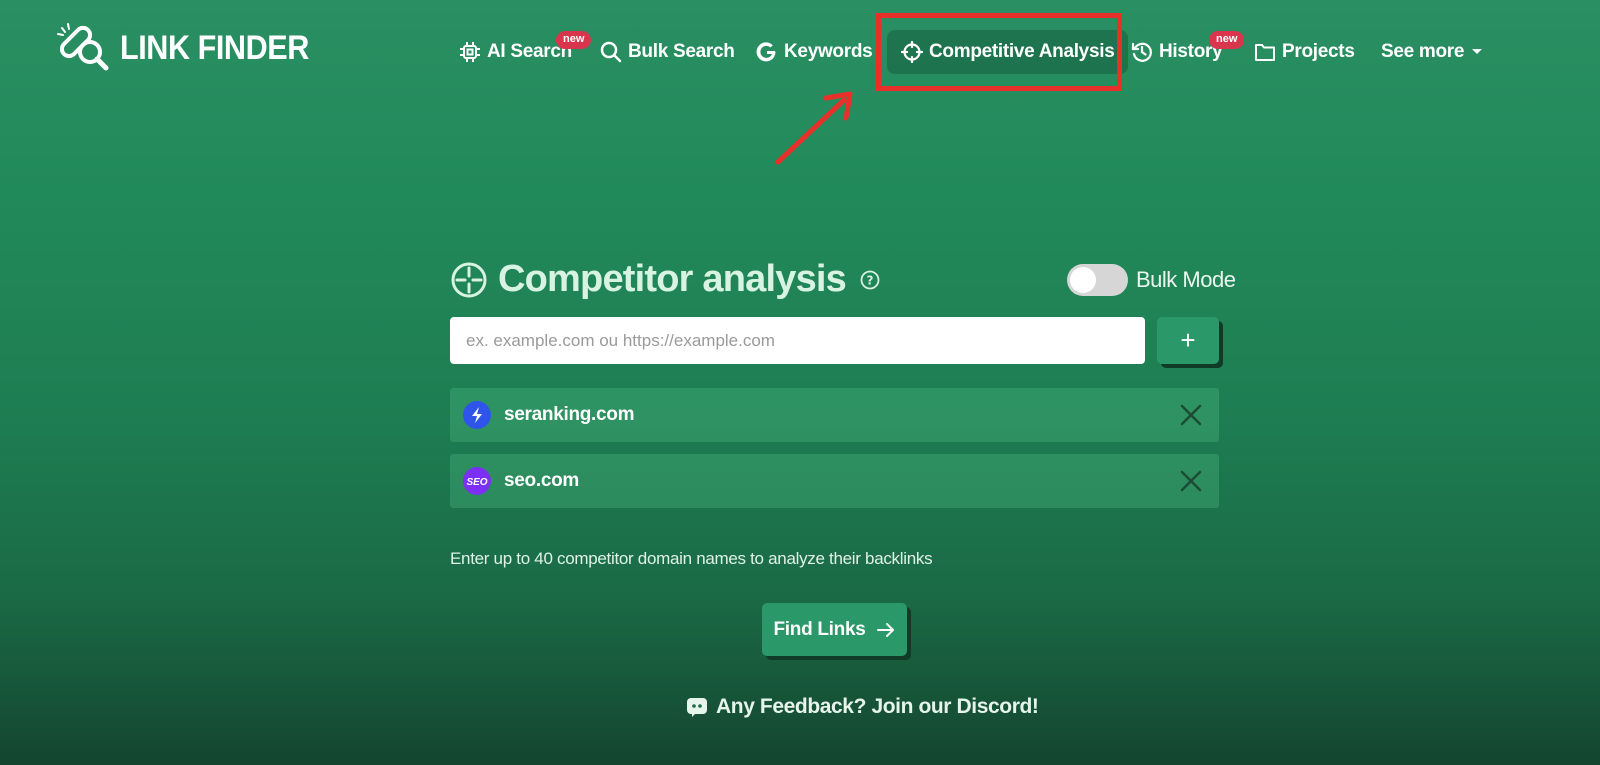 The height and width of the screenshot is (765, 1600). Describe the element at coordinates (877, 706) in the screenshot. I see `feedback-label: Any Feedback? Join our Discord!` at that location.